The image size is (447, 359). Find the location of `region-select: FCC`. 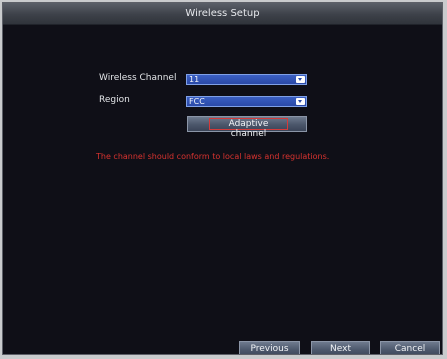

region-select: FCC is located at coordinates (246, 101).